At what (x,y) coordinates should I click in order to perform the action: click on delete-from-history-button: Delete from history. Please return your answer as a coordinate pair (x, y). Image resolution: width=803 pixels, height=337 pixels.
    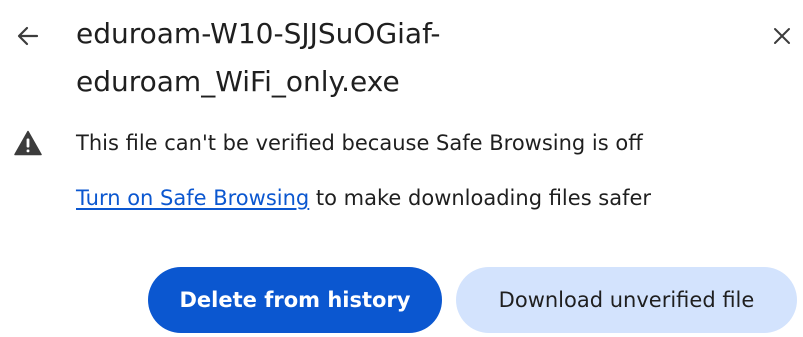
    Looking at the image, I should click on (295, 300).